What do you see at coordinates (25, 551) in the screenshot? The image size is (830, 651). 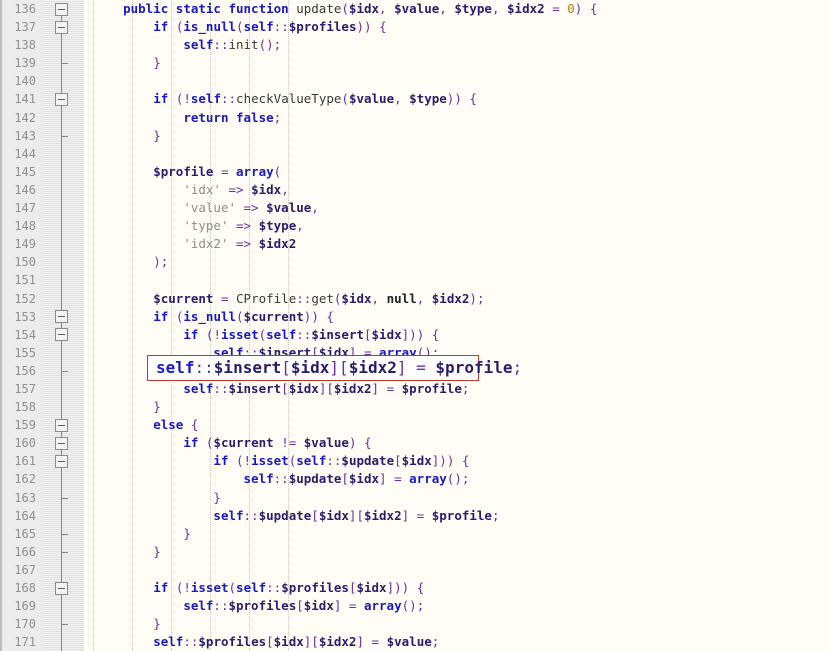 I see `line-number: 166` at bounding box center [25, 551].